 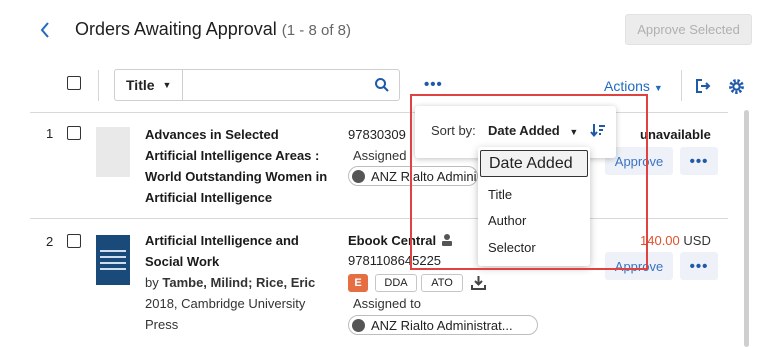 What do you see at coordinates (746, 228) in the screenshot?
I see `scrollbar` at bounding box center [746, 228].